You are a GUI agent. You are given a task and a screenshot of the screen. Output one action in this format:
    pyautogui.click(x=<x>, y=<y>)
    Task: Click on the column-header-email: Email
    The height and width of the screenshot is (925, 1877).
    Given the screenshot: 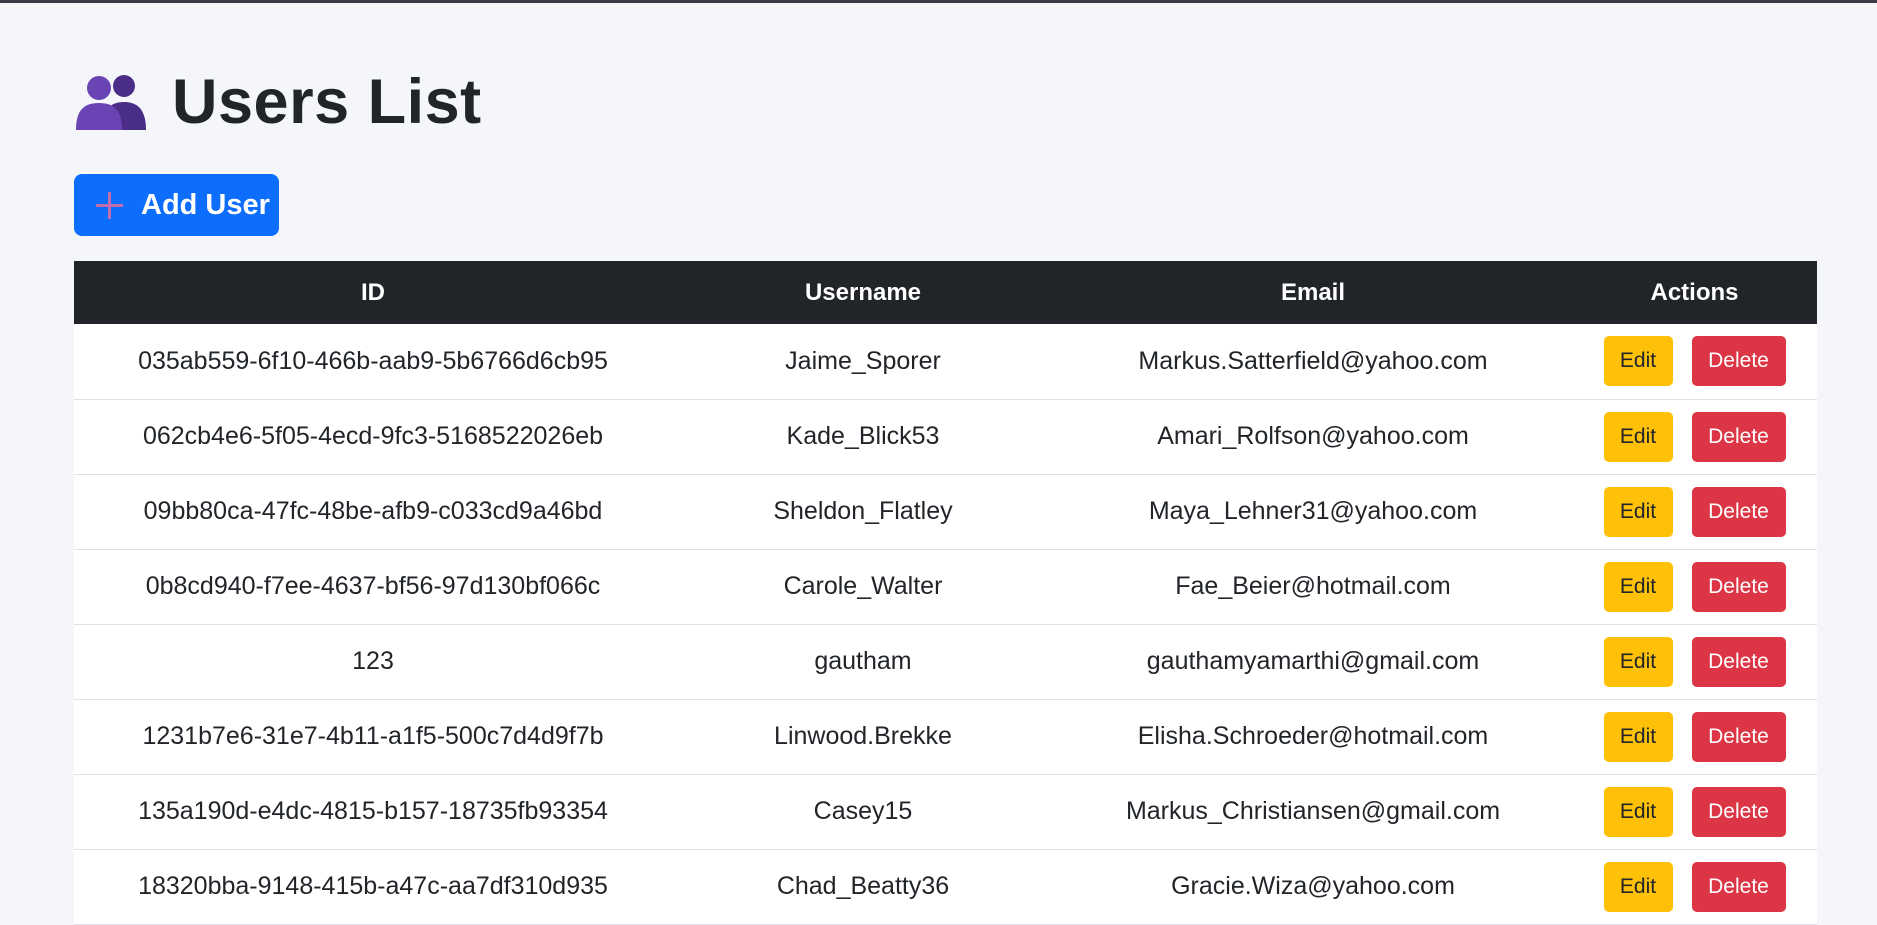 What is the action you would take?
    pyautogui.click(x=1313, y=292)
    